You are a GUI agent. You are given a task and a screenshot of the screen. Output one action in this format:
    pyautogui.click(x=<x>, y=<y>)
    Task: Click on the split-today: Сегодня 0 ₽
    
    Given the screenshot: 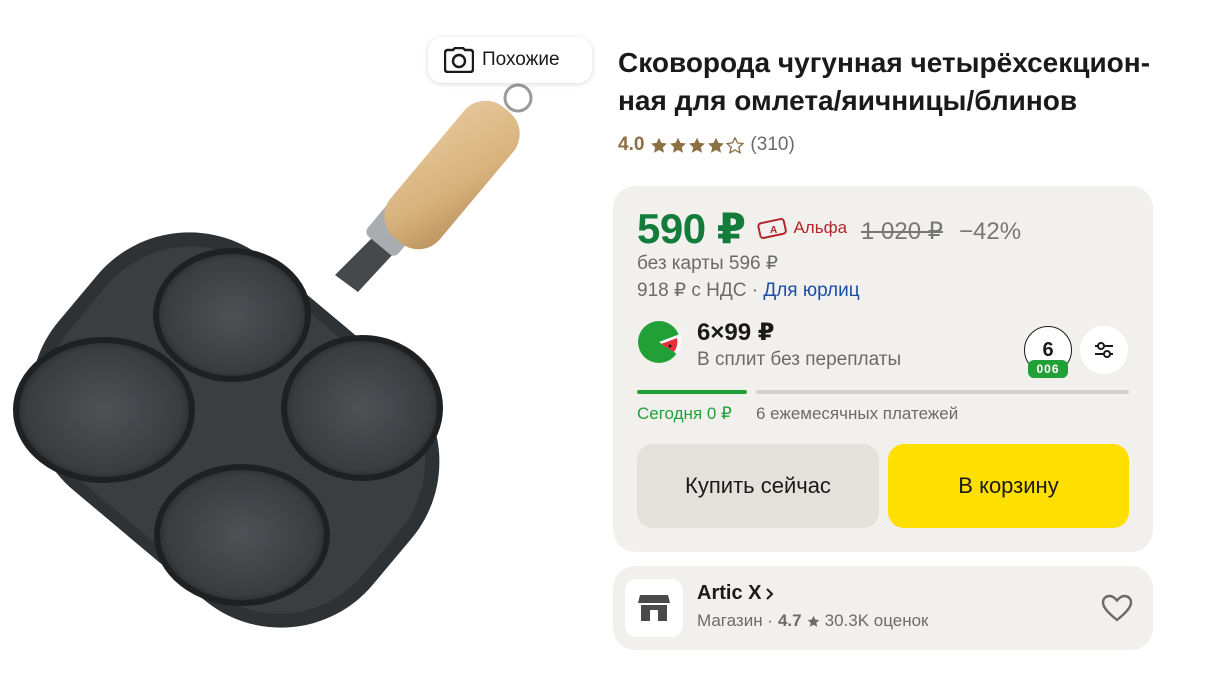 What is the action you would take?
    pyautogui.click(x=684, y=413)
    